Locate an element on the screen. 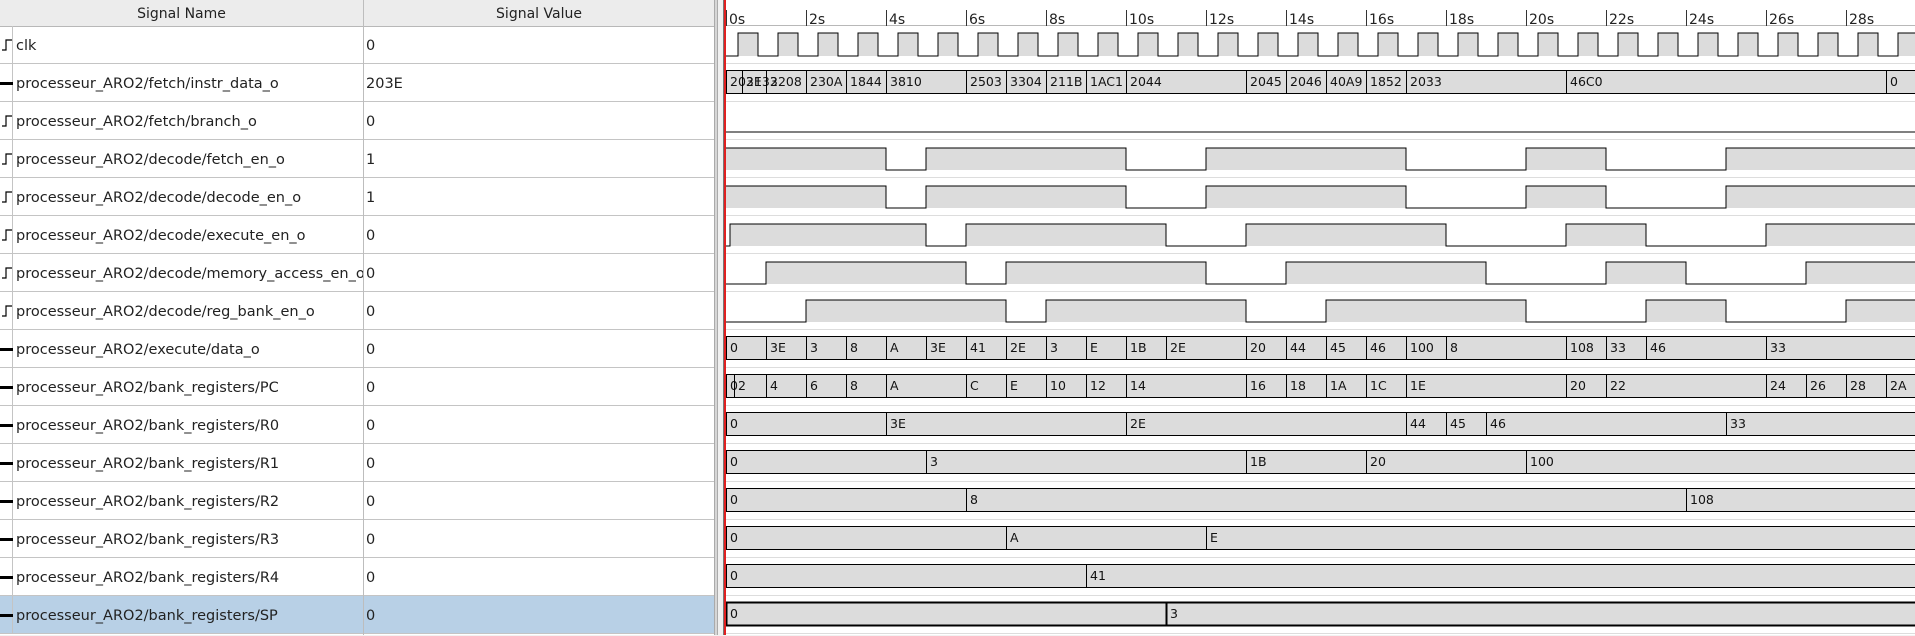 This screenshot has height=636, width=1915. bus-value-label: 14 is located at coordinates (1138, 385).